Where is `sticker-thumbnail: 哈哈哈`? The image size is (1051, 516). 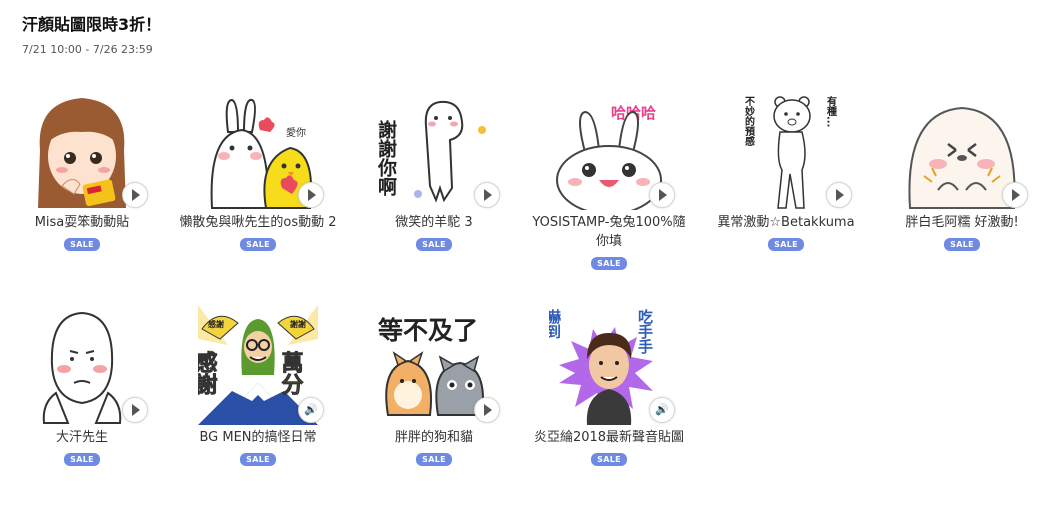 sticker-thumbnail: 哈哈哈 is located at coordinates (612, 150).